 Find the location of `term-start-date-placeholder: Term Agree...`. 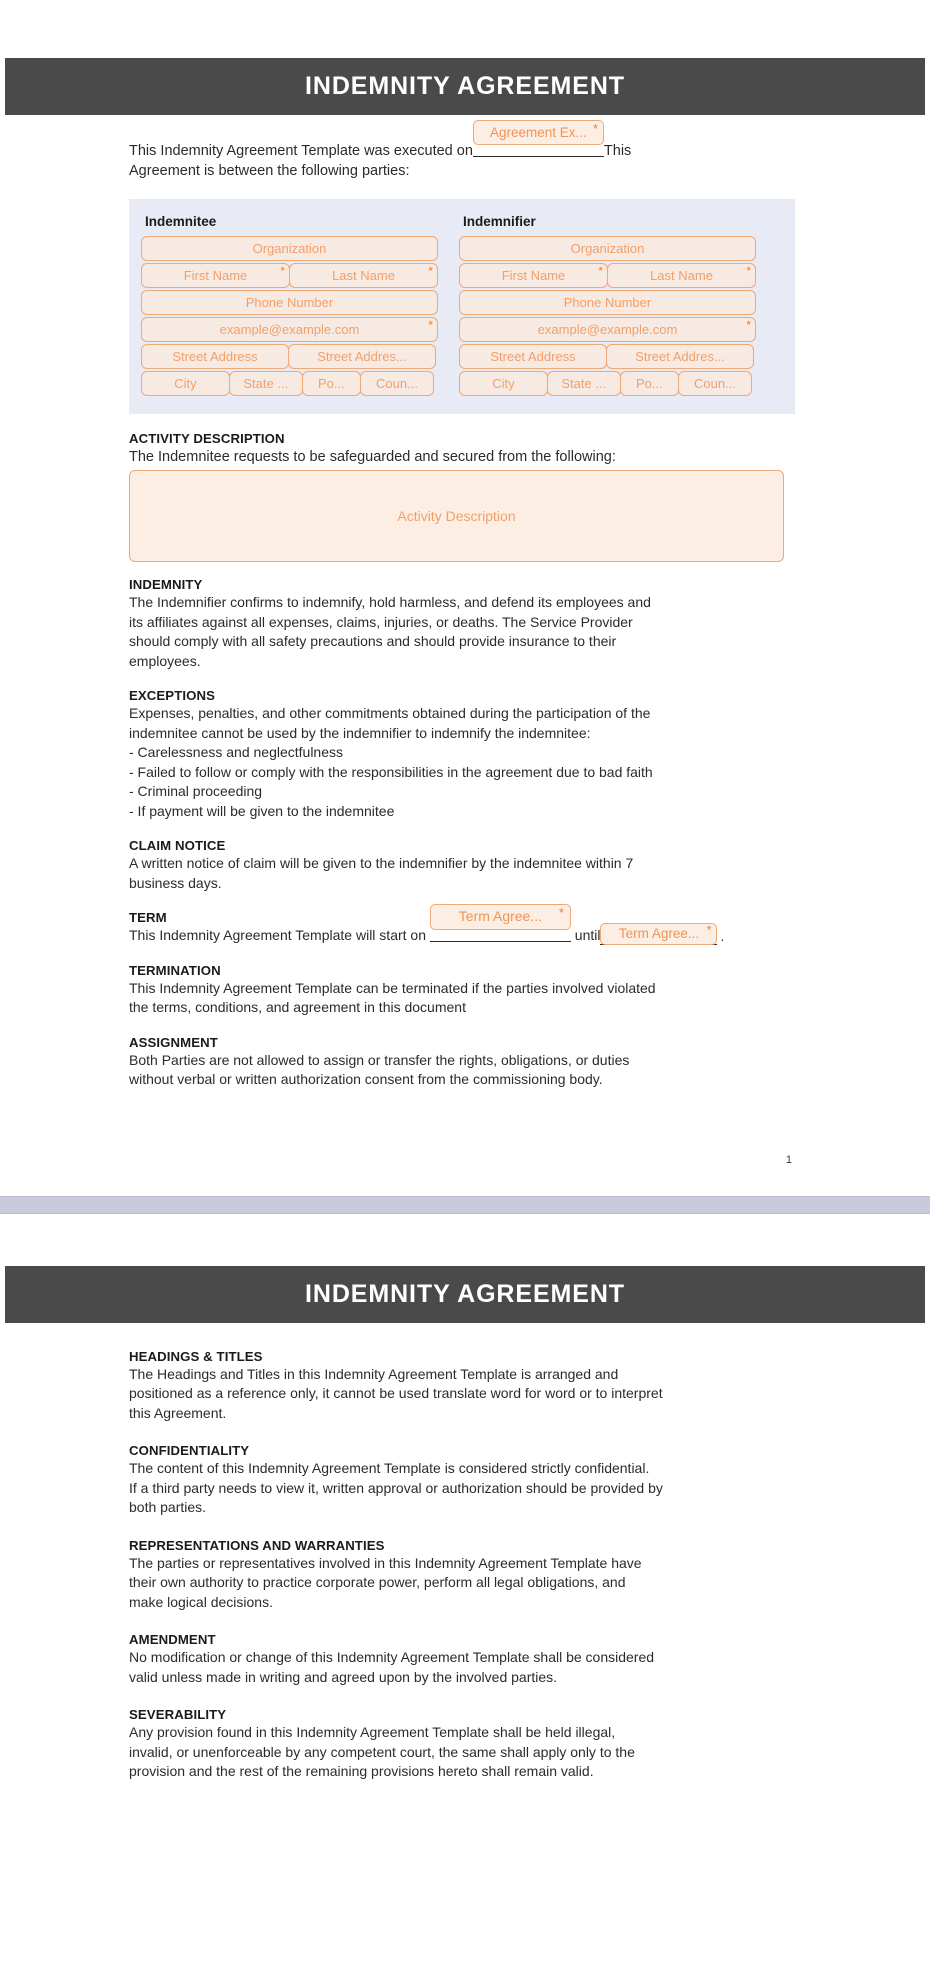

term-start-date-placeholder: Term Agree... is located at coordinates (500, 916).